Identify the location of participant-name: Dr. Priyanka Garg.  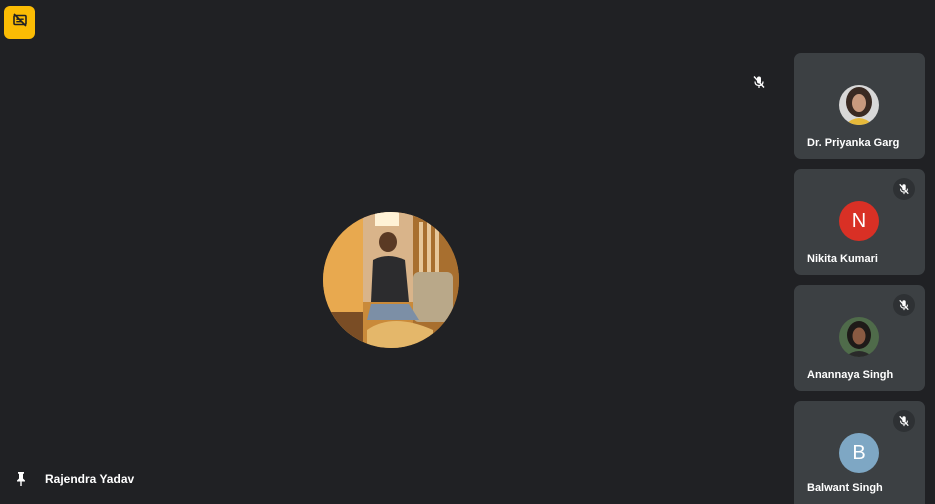
(853, 143).